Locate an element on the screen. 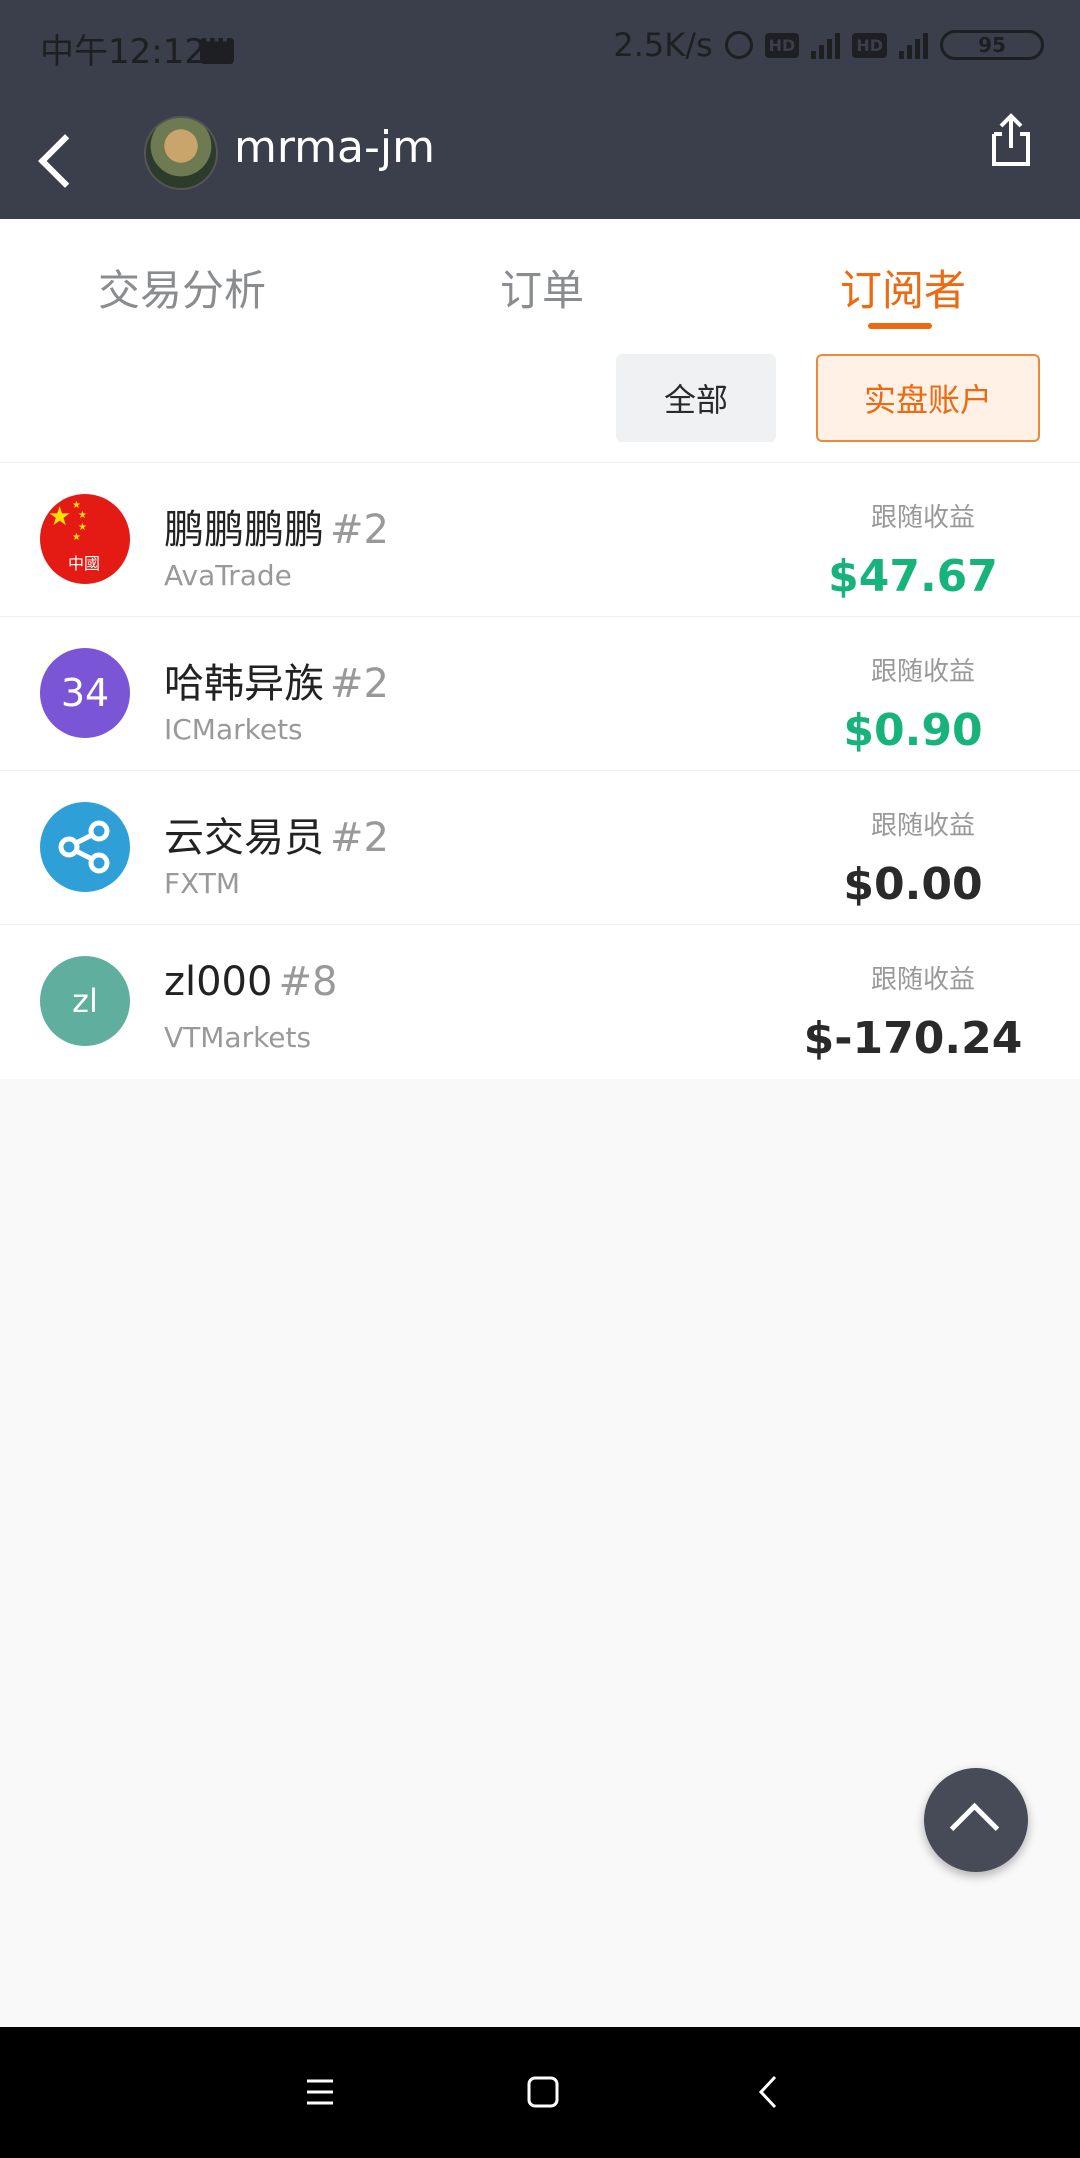  system-navigation-bar is located at coordinates (540, 2092).